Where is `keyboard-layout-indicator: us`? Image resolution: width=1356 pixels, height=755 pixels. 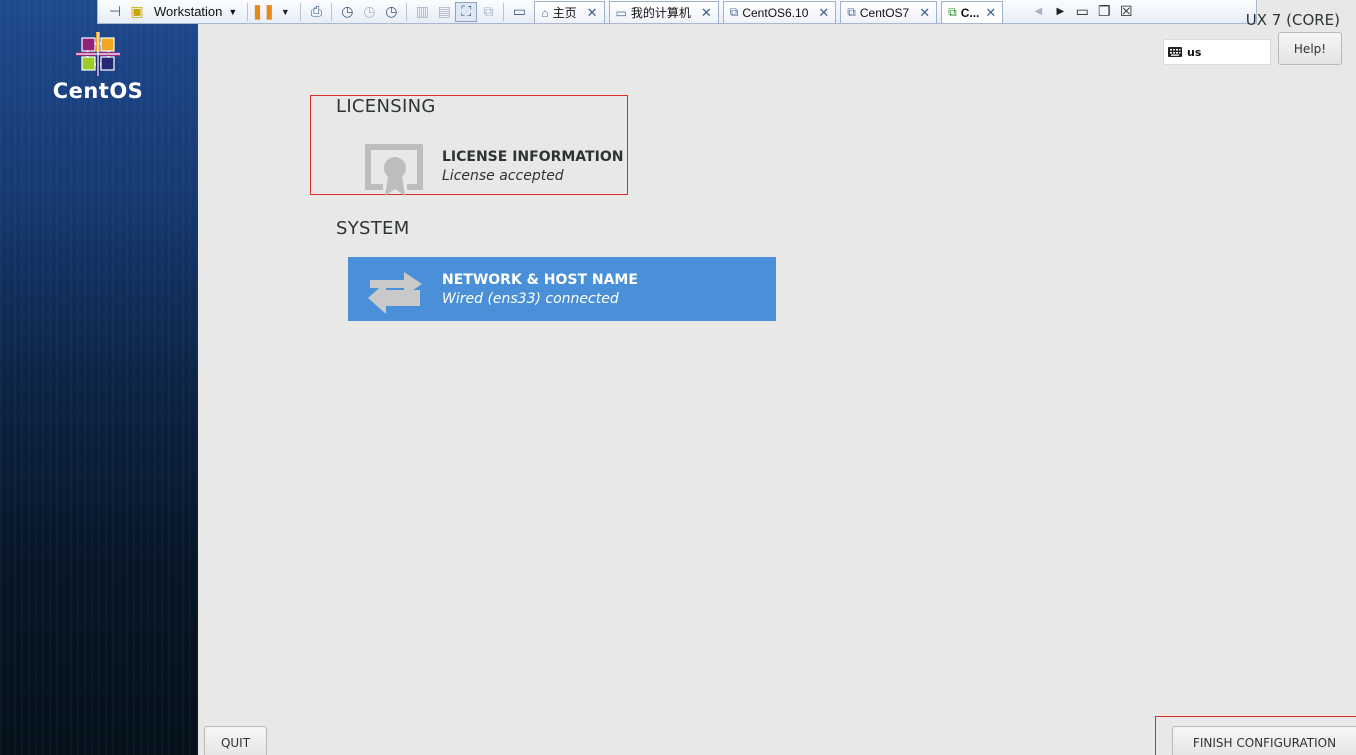 keyboard-layout-indicator: us is located at coordinates (1217, 52).